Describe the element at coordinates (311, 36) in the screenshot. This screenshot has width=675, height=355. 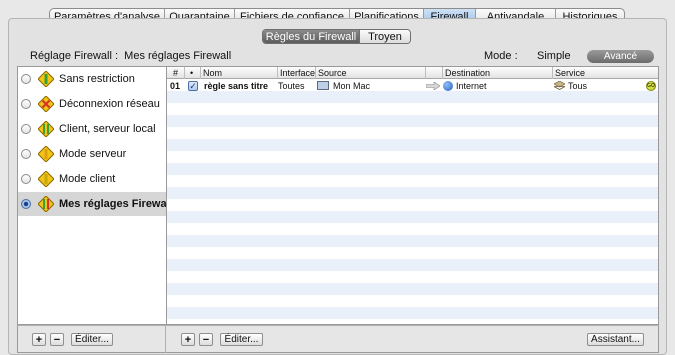
I see `tab-regles-firewall: Règles du Firewall` at that location.